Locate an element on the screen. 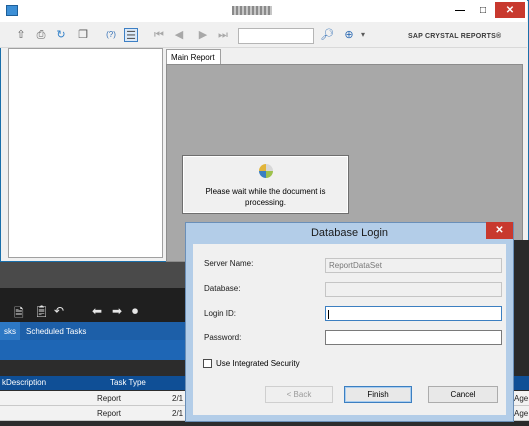 This screenshot has height=426, width=529. login-id-input is located at coordinates (413, 313).